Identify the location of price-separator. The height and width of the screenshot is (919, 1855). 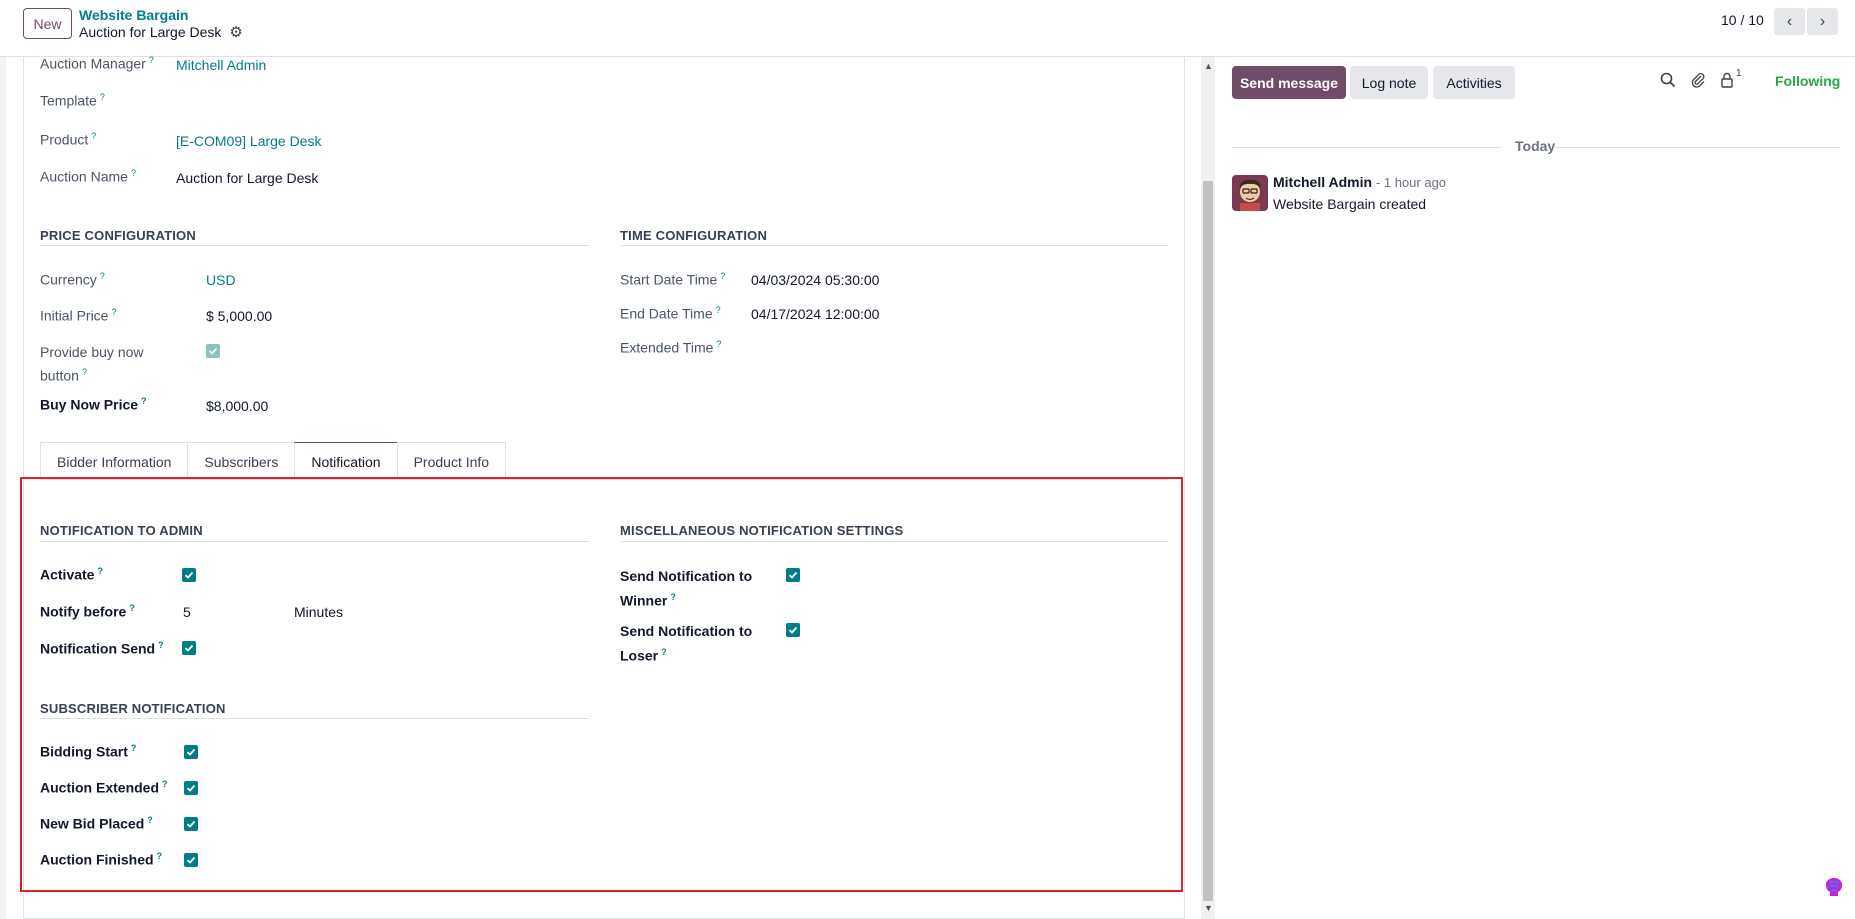
(314, 245).